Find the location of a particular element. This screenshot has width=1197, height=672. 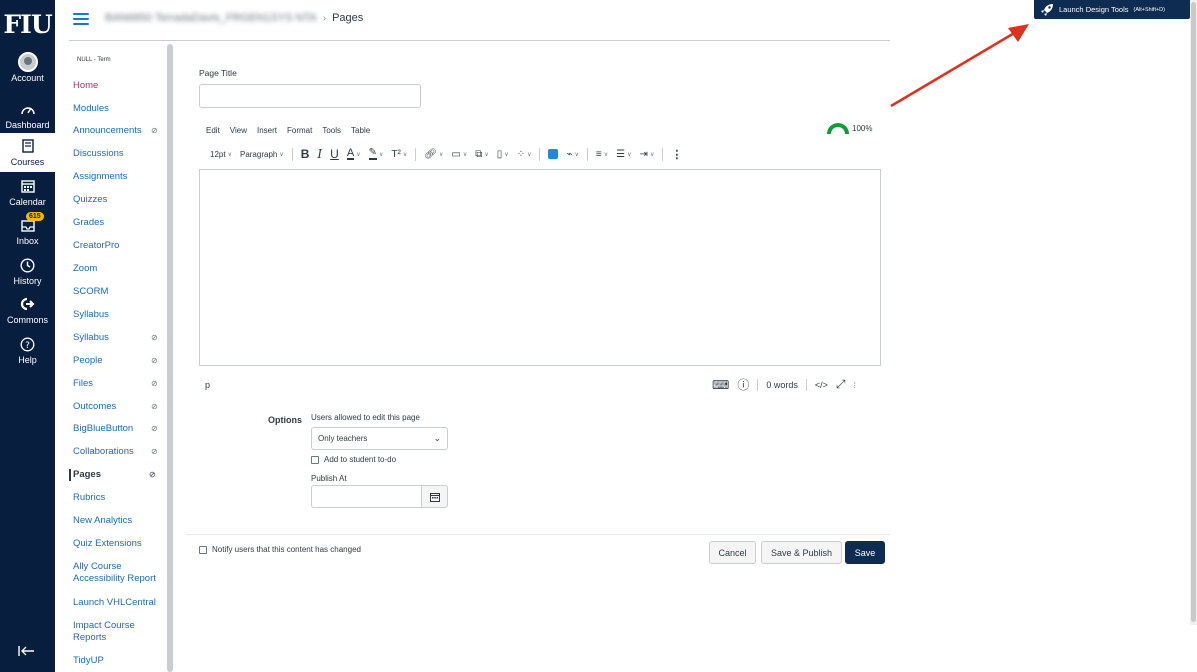

course-nav-item: Files ⊘ is located at coordinates (120, 384).